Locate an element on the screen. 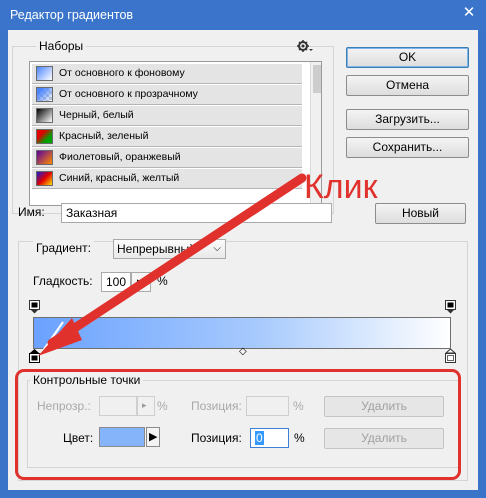 The height and width of the screenshot is (498, 486). preset-item: От основного к прозрачному is located at coordinates (167, 95).